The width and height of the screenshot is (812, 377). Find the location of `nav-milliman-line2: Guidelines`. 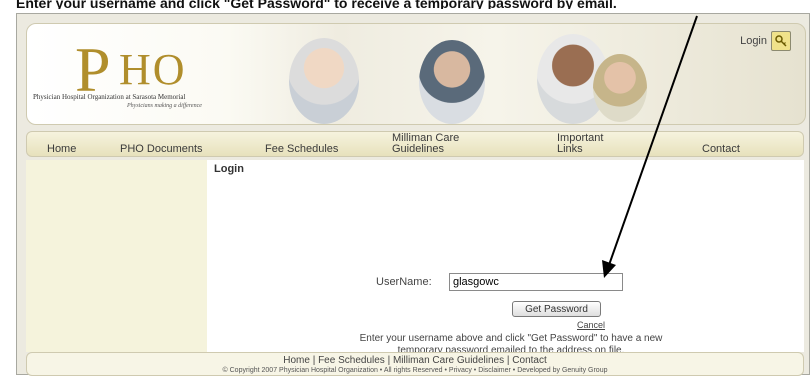

nav-milliman-line2: Guidelines is located at coordinates (425, 149).